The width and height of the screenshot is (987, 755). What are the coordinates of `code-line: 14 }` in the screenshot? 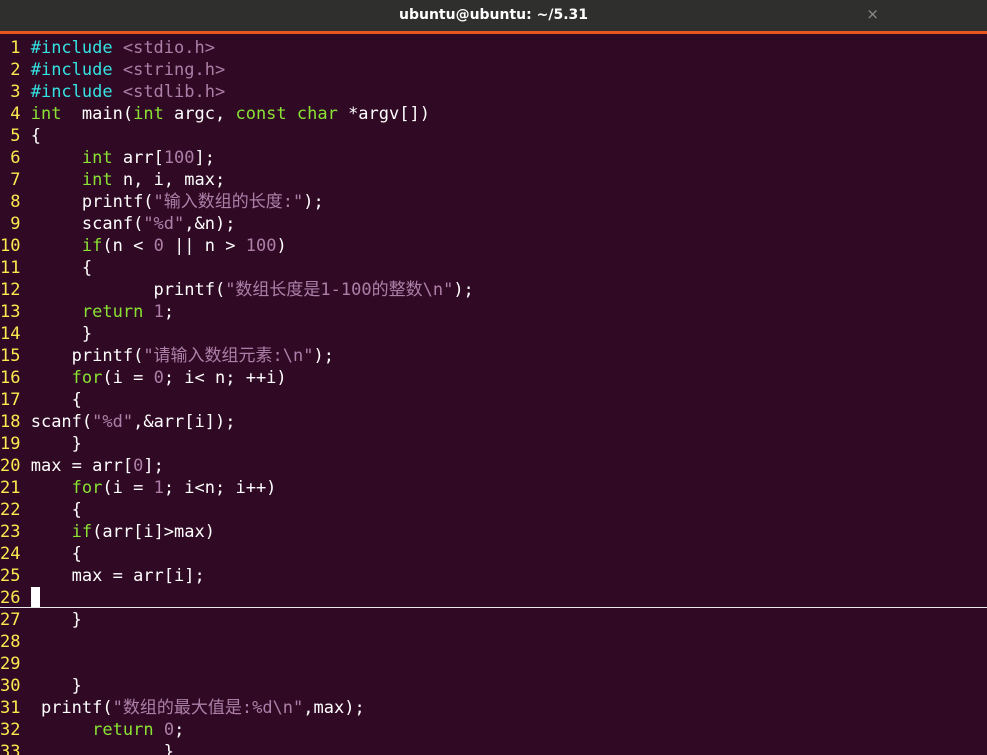 It's located at (46, 334).